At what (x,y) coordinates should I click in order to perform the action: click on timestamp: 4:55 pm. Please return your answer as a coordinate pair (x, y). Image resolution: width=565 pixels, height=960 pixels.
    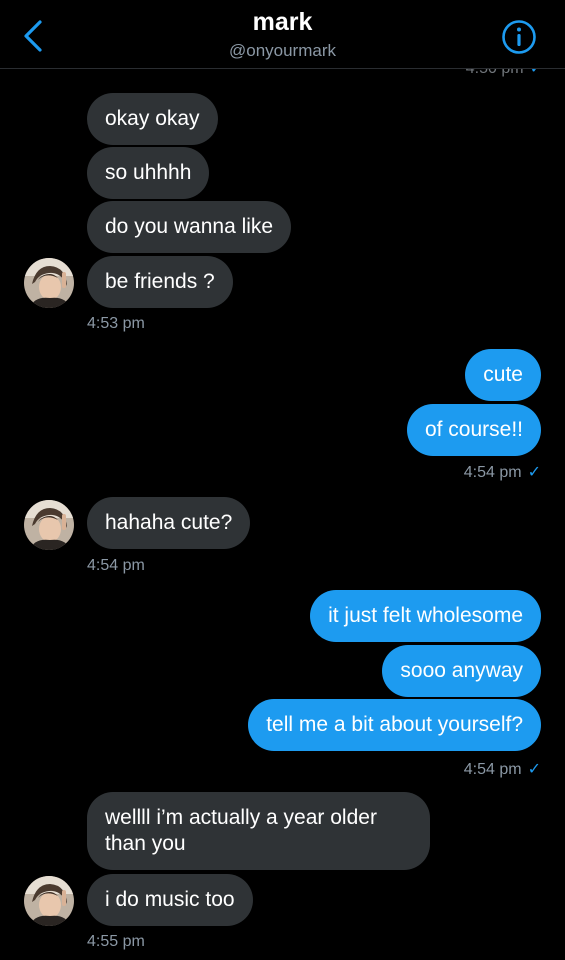
    Looking at the image, I should click on (116, 941).